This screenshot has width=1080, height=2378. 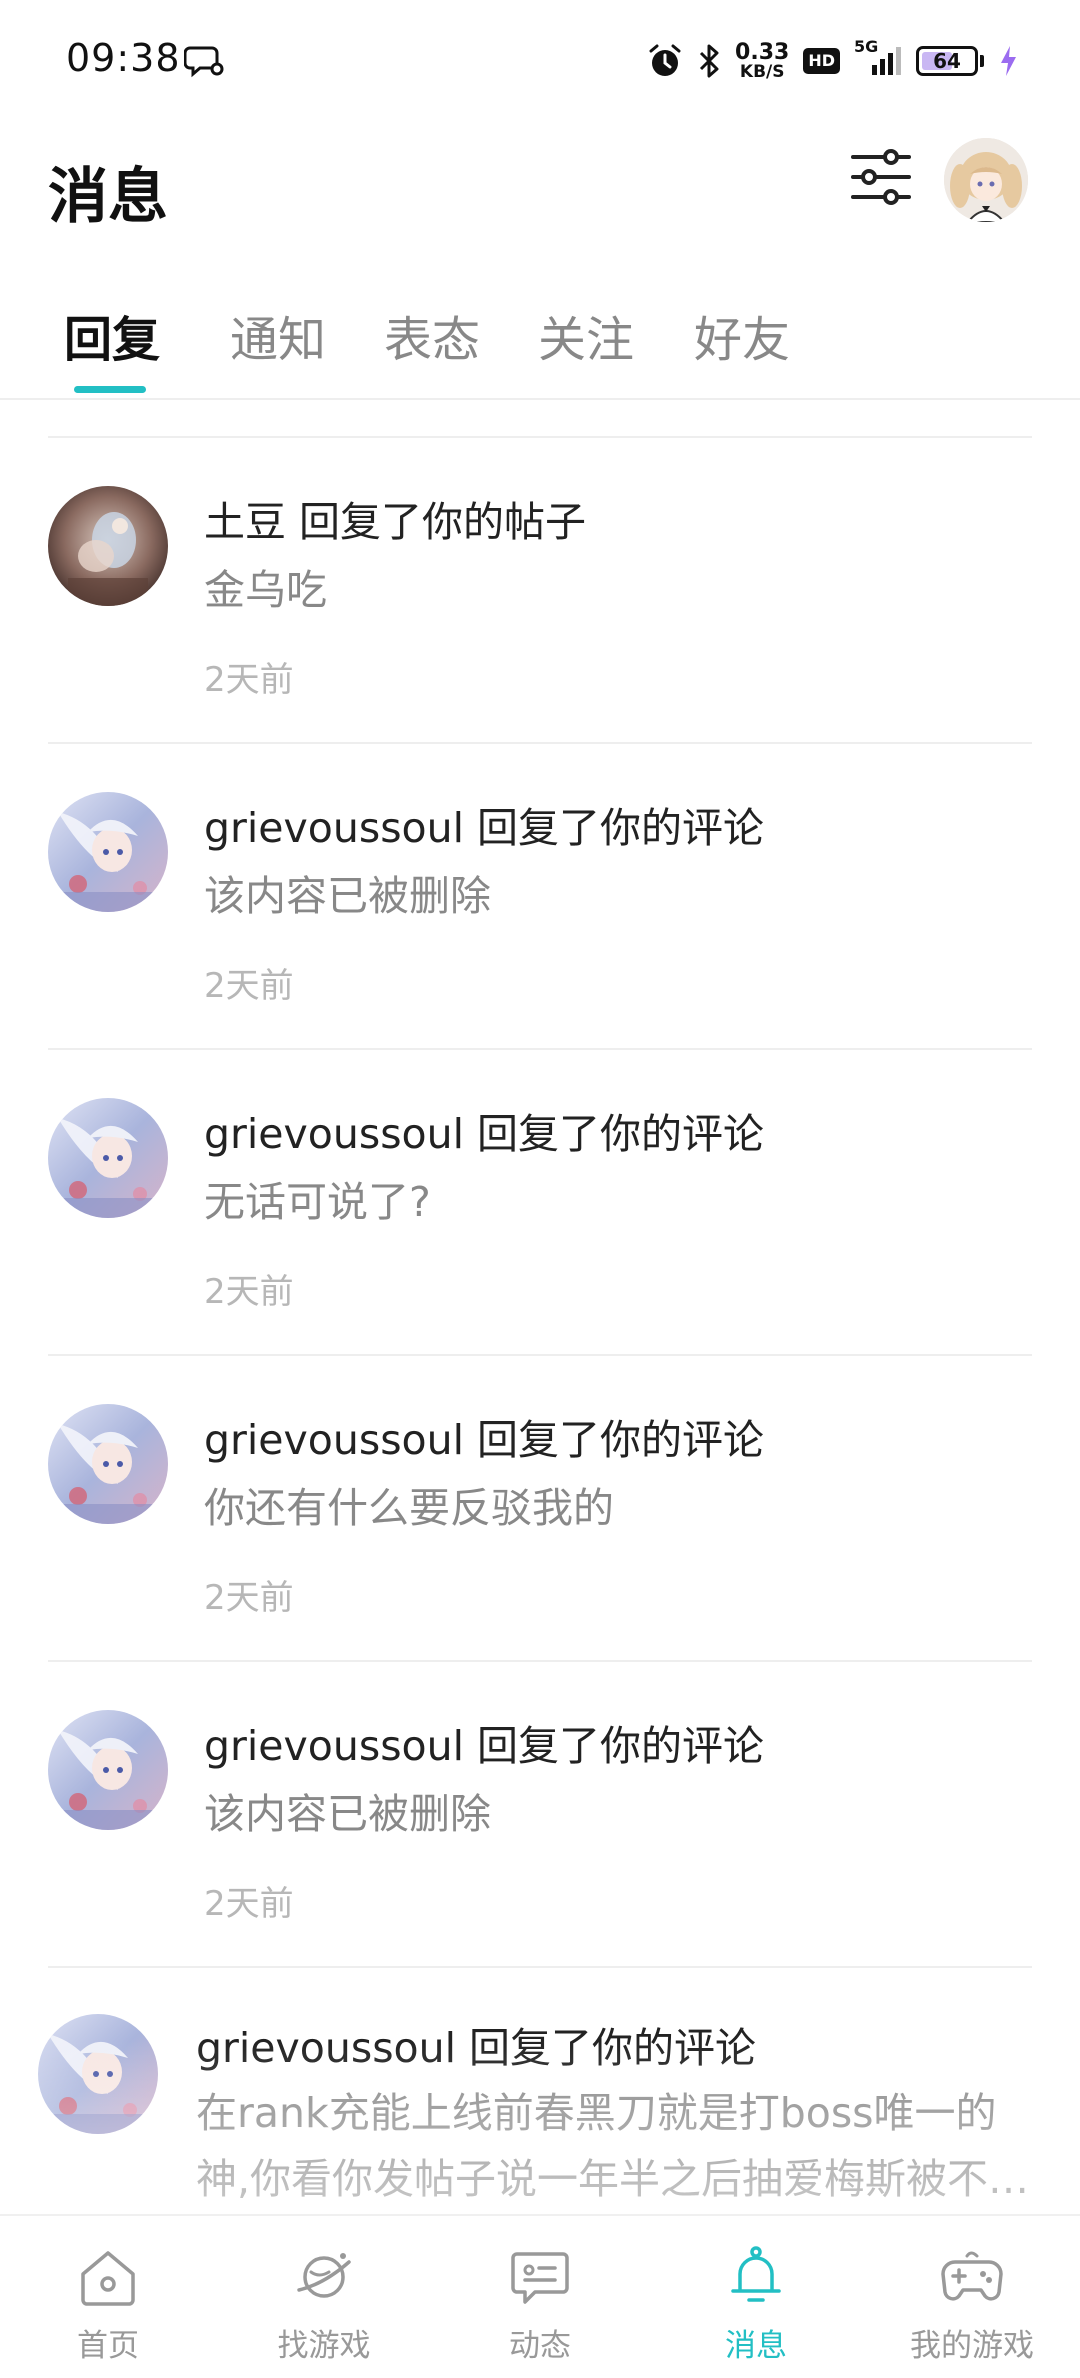 I want to click on message-item: grievoussoul 回复了你的评论 你还有什么要反驳我的 2天前, so click(x=540, y=1509).